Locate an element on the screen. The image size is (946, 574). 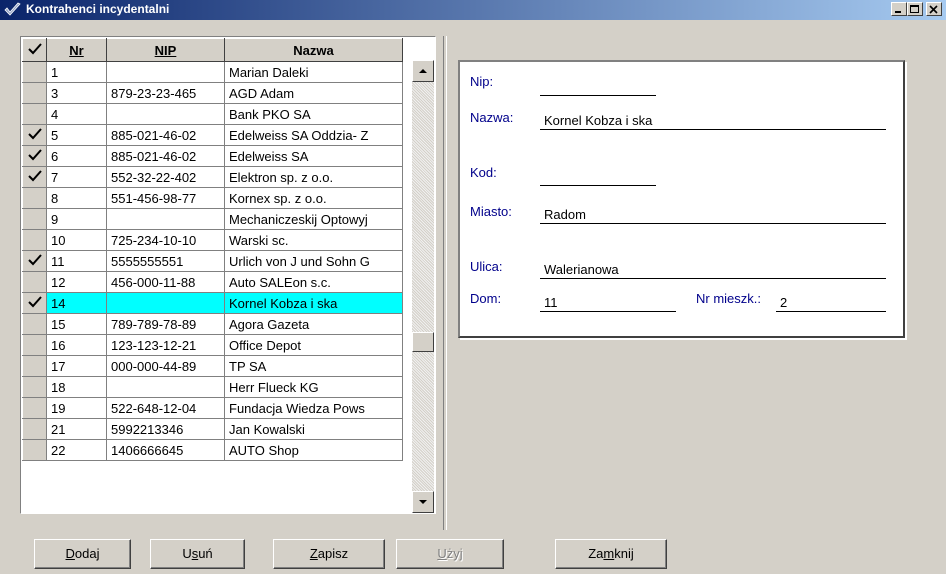
nip-cell: 000-000-44-89 is located at coordinates (165, 366).